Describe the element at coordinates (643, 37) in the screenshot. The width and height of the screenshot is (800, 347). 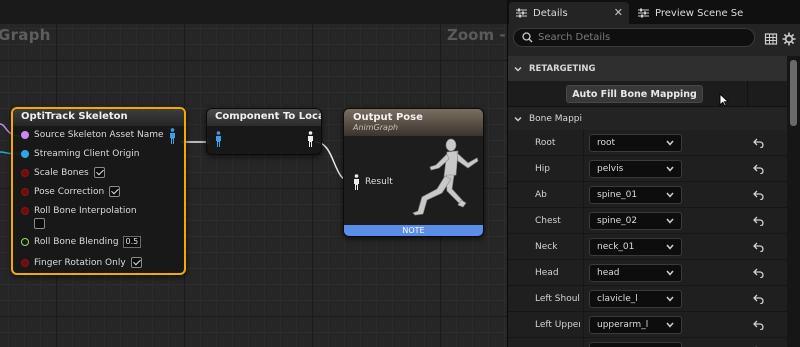
I see `search-input` at that location.